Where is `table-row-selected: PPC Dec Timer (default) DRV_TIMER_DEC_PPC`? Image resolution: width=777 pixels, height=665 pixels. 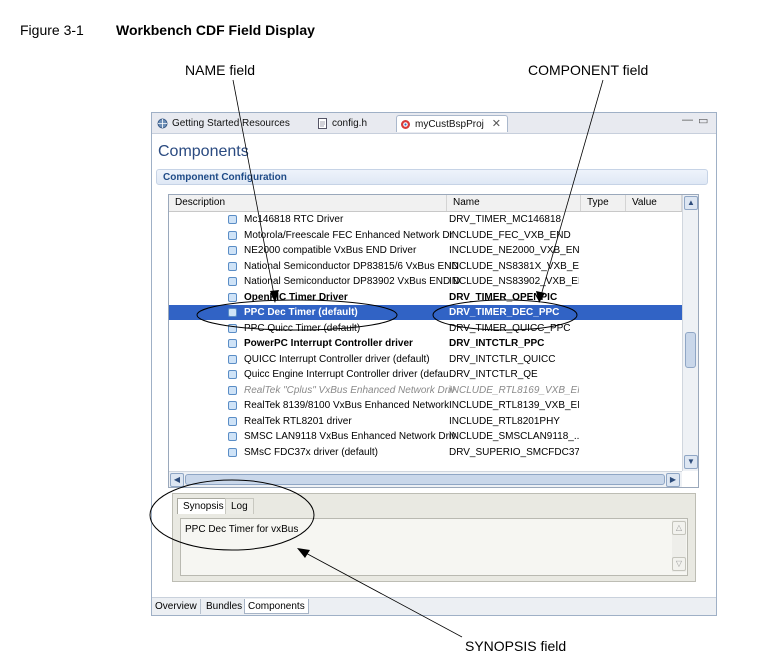
table-row-selected: PPC Dec Timer (default) DRV_TIMER_DEC_PPC is located at coordinates (425, 312).